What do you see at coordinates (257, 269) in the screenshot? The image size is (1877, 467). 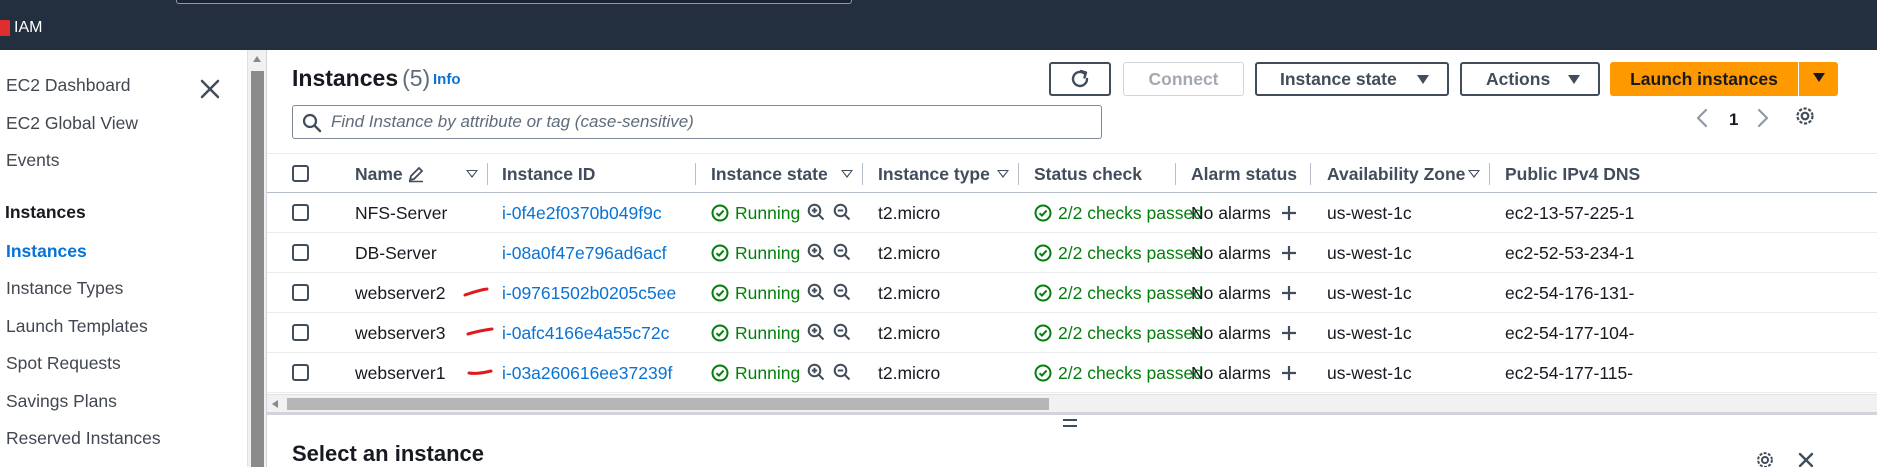 I see `sidebar-scroll-thumb` at bounding box center [257, 269].